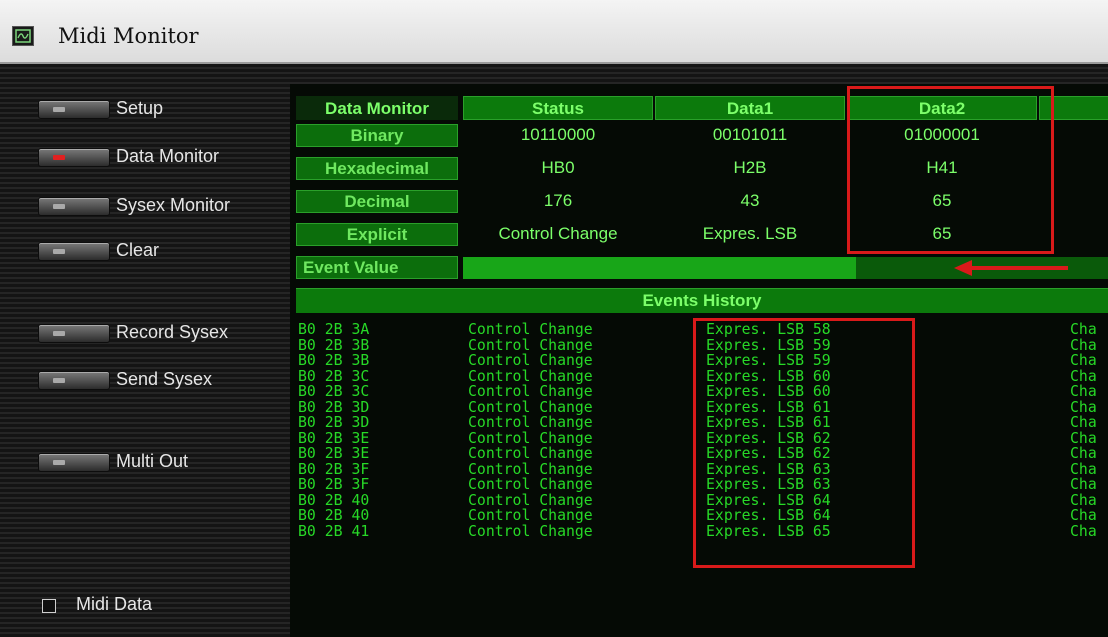  What do you see at coordinates (558, 200) in the screenshot?
I see `decimal-status: 176` at bounding box center [558, 200].